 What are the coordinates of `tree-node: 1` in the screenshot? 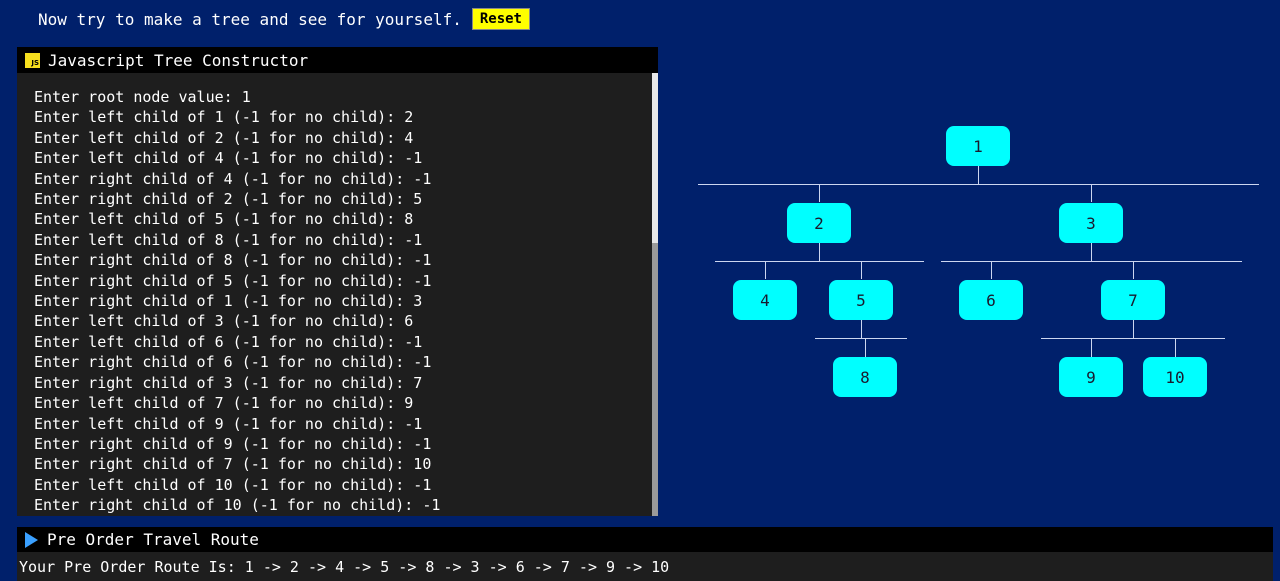 It's located at (978, 146).